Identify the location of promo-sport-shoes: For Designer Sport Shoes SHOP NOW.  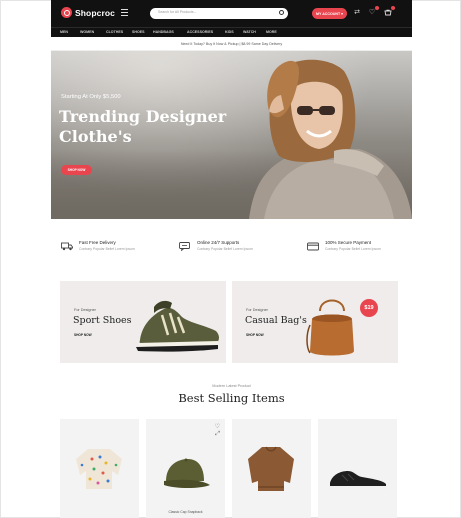
(143, 322).